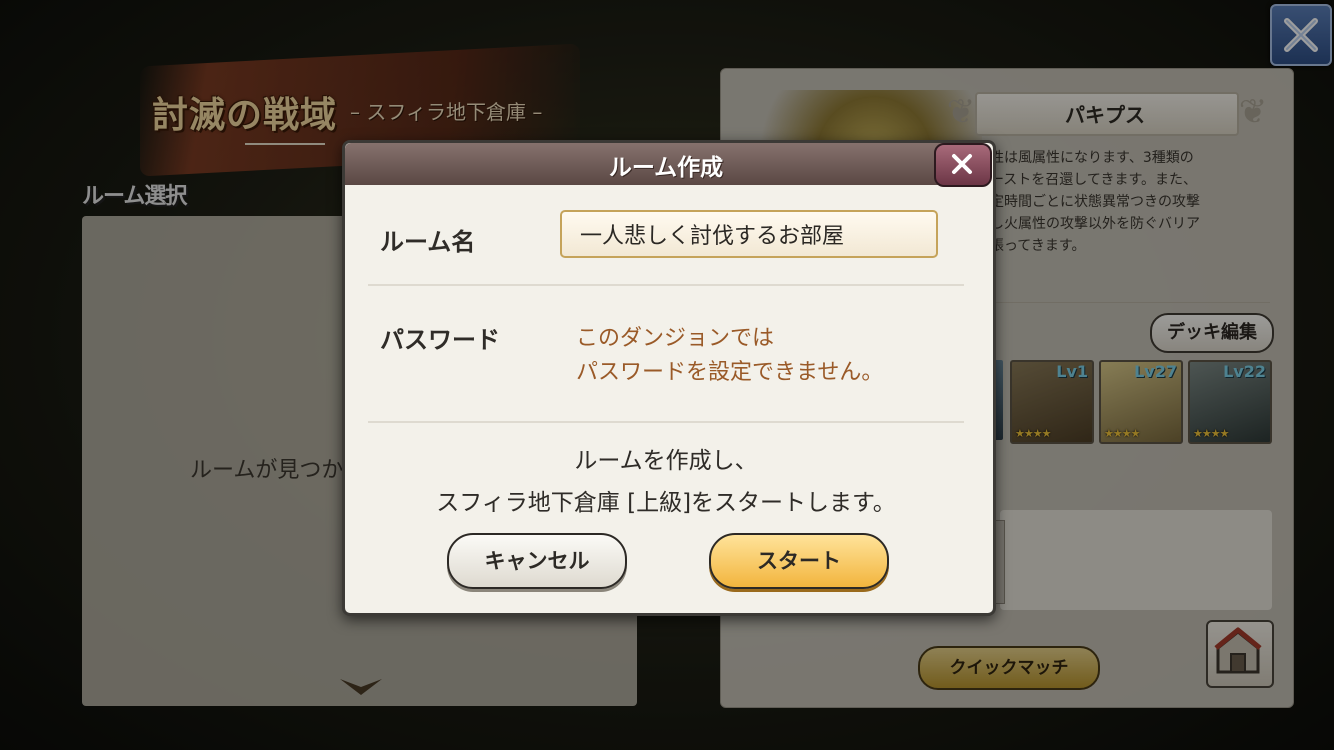 This screenshot has width=1334, height=750. Describe the element at coordinates (440, 340) in the screenshot. I see `password-label: パスワード` at that location.